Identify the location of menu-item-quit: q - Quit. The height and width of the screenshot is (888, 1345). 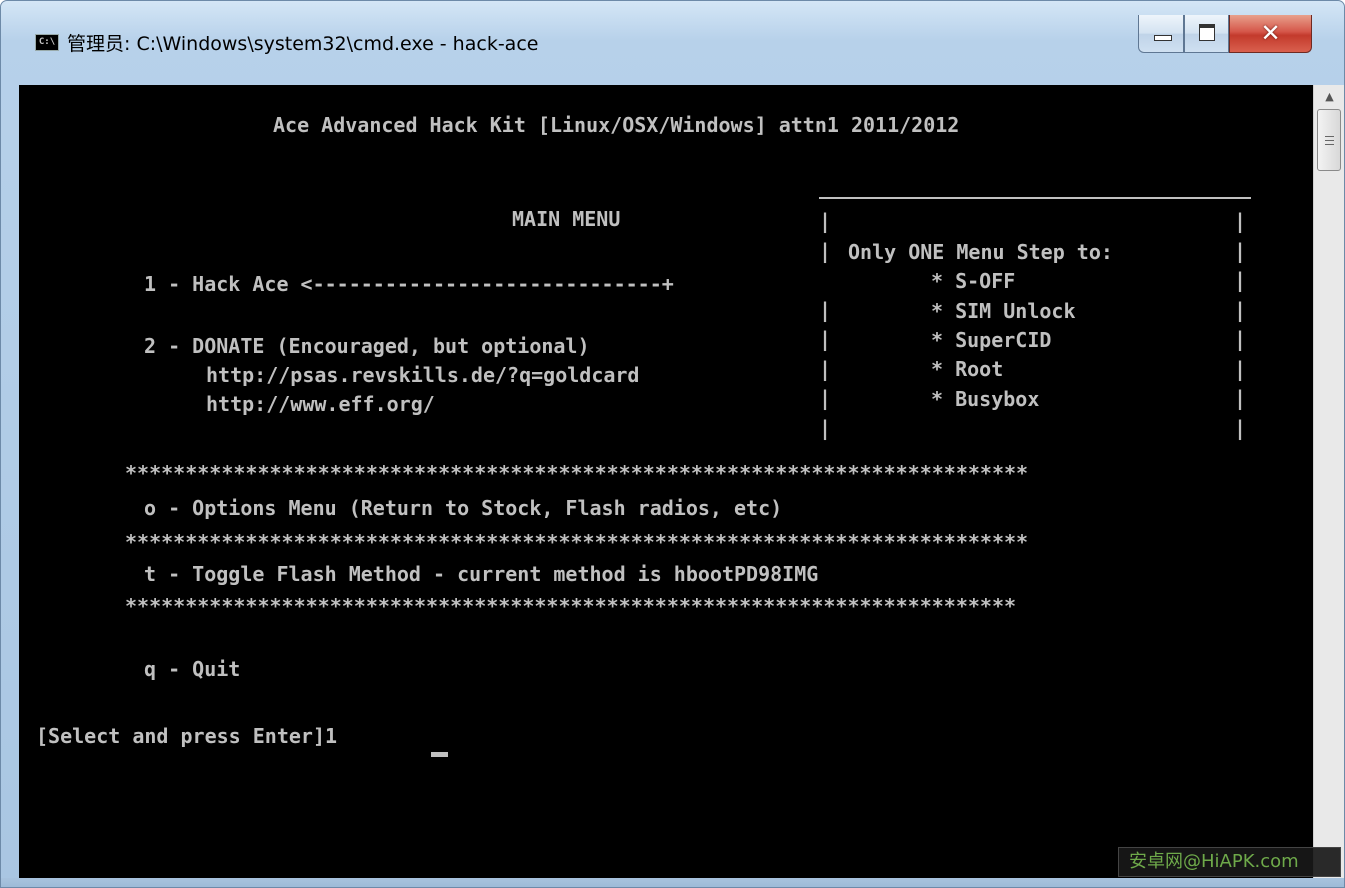
(192, 669).